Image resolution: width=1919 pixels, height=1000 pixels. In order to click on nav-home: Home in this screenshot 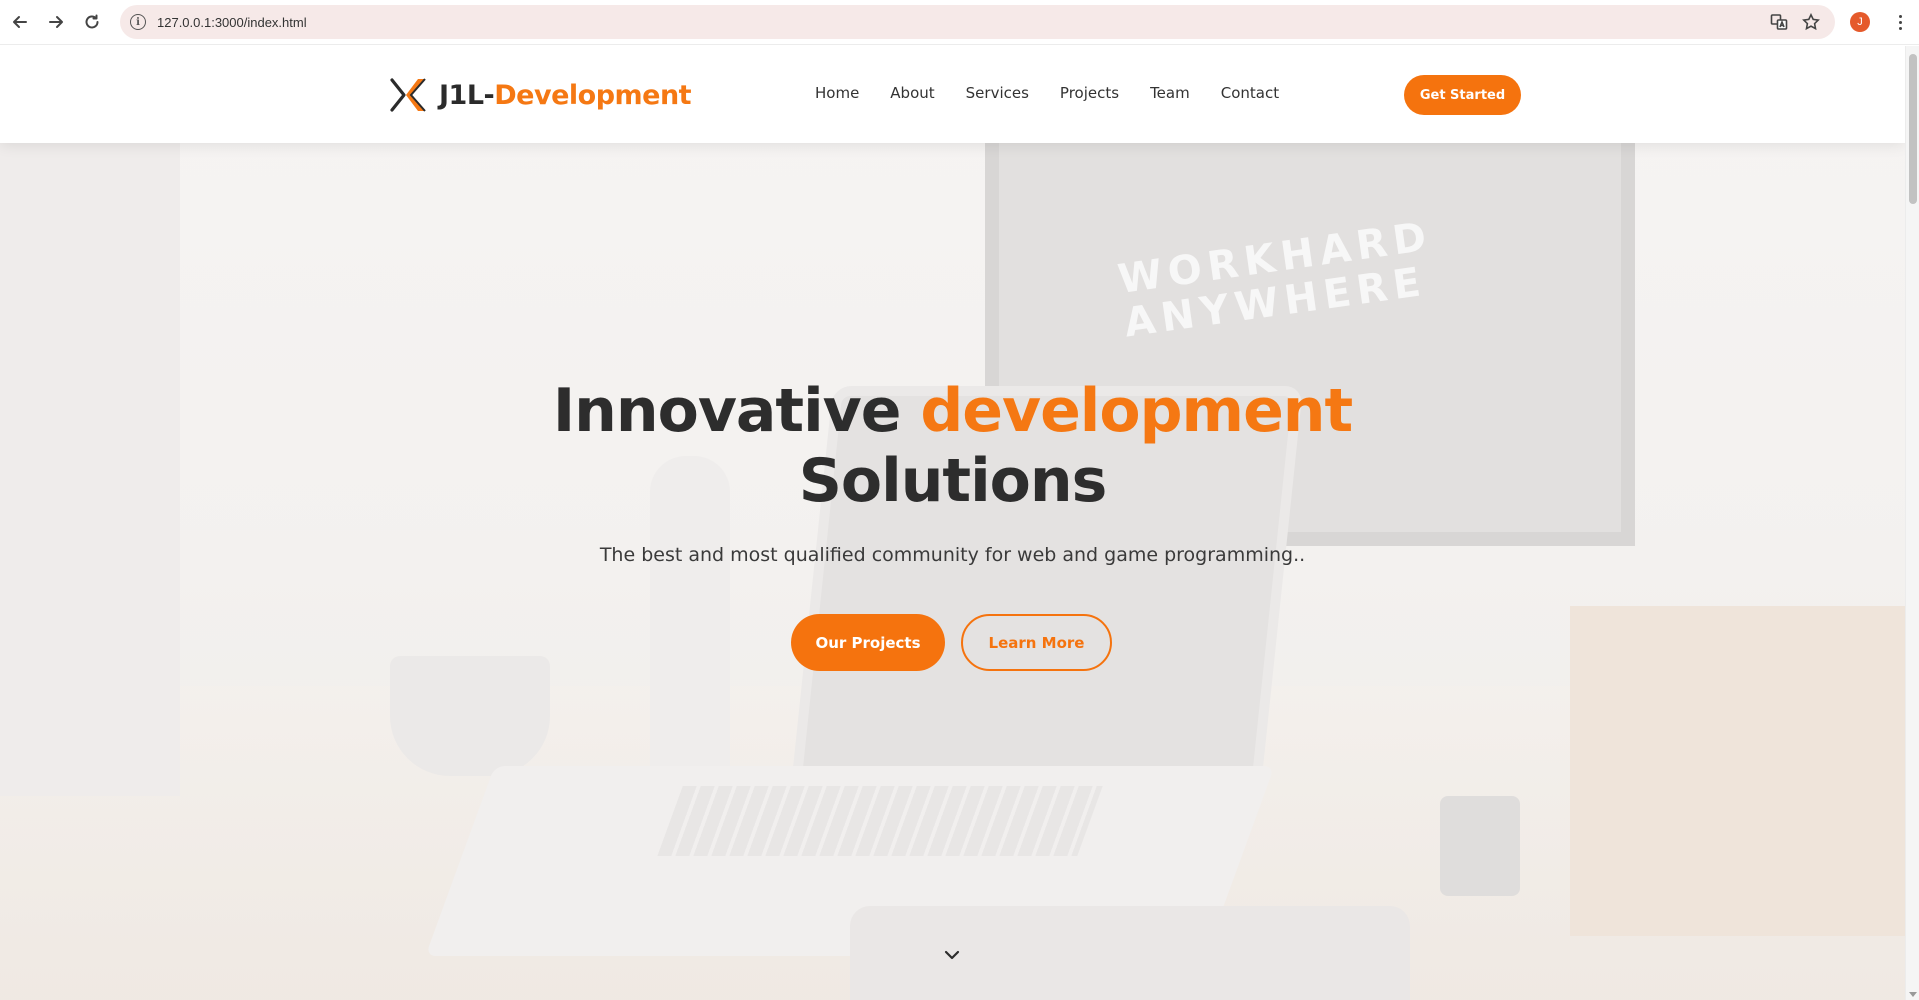, I will do `click(837, 93)`.